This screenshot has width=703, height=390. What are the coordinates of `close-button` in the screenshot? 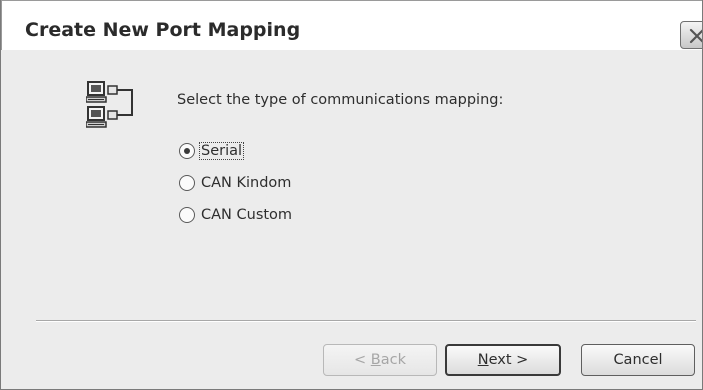 It's located at (691, 35).